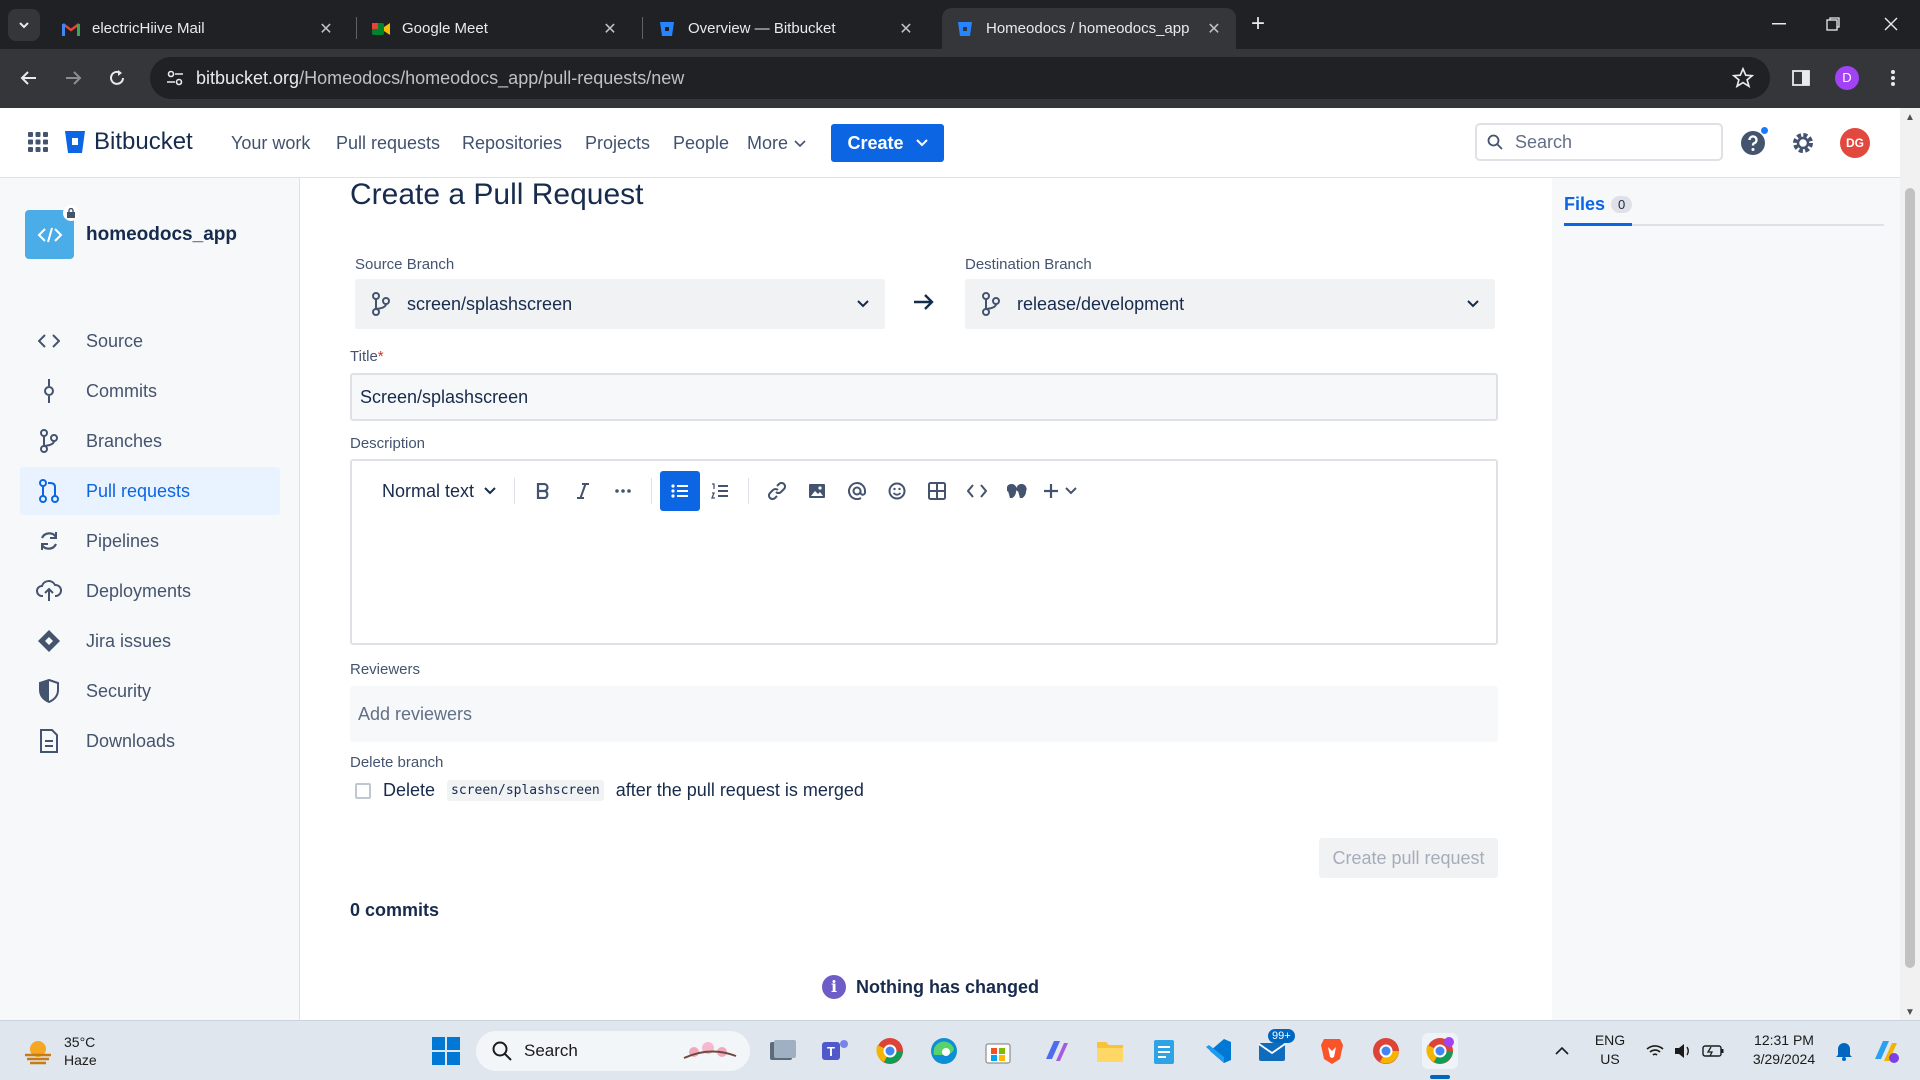 Image resolution: width=1920 pixels, height=1080 pixels. I want to click on nav-people: People, so click(701, 143).